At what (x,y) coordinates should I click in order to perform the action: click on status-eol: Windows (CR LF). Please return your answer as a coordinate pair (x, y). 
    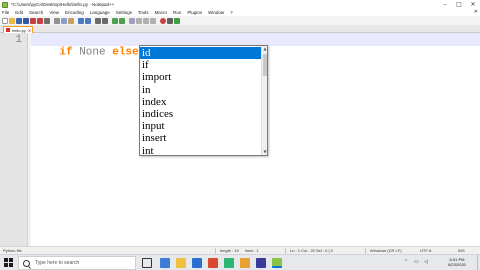
    Looking at the image, I should click on (386, 250).